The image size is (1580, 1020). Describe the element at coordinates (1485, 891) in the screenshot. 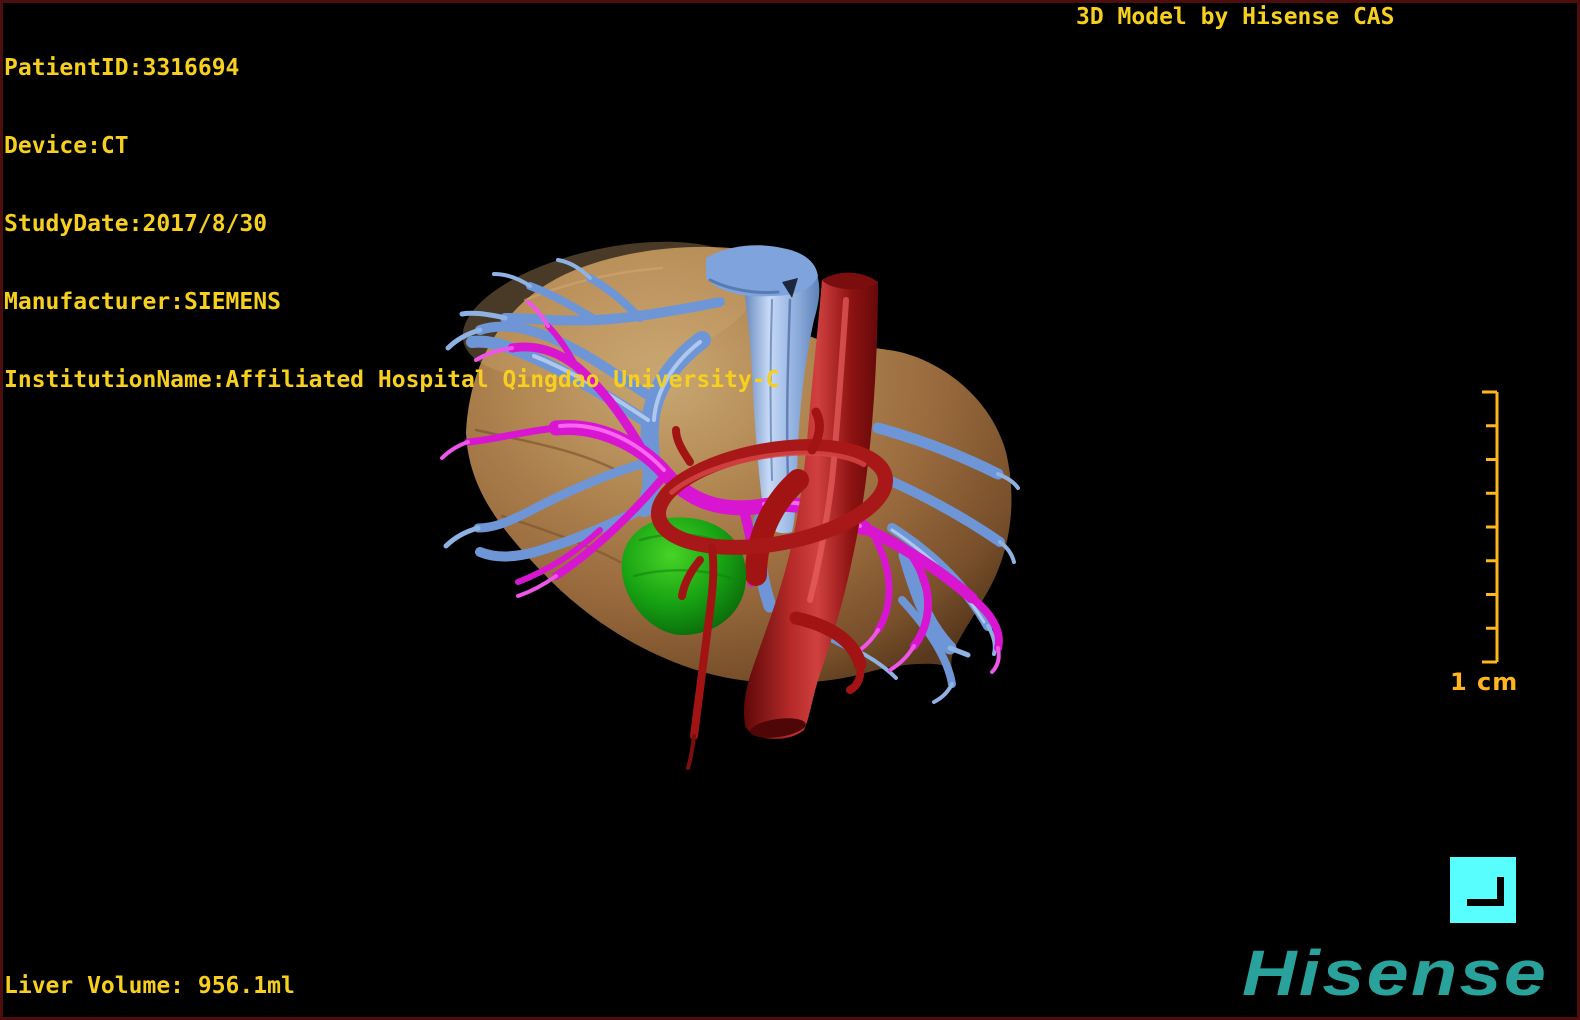

I see `corner-bracket-icon` at that location.